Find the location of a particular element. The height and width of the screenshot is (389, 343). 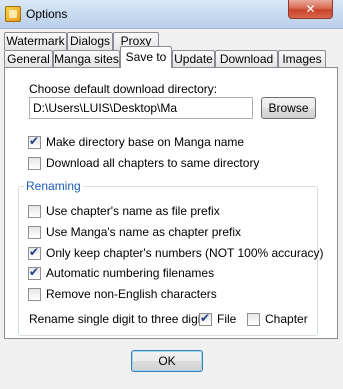

ok-button: OK is located at coordinates (167, 361).